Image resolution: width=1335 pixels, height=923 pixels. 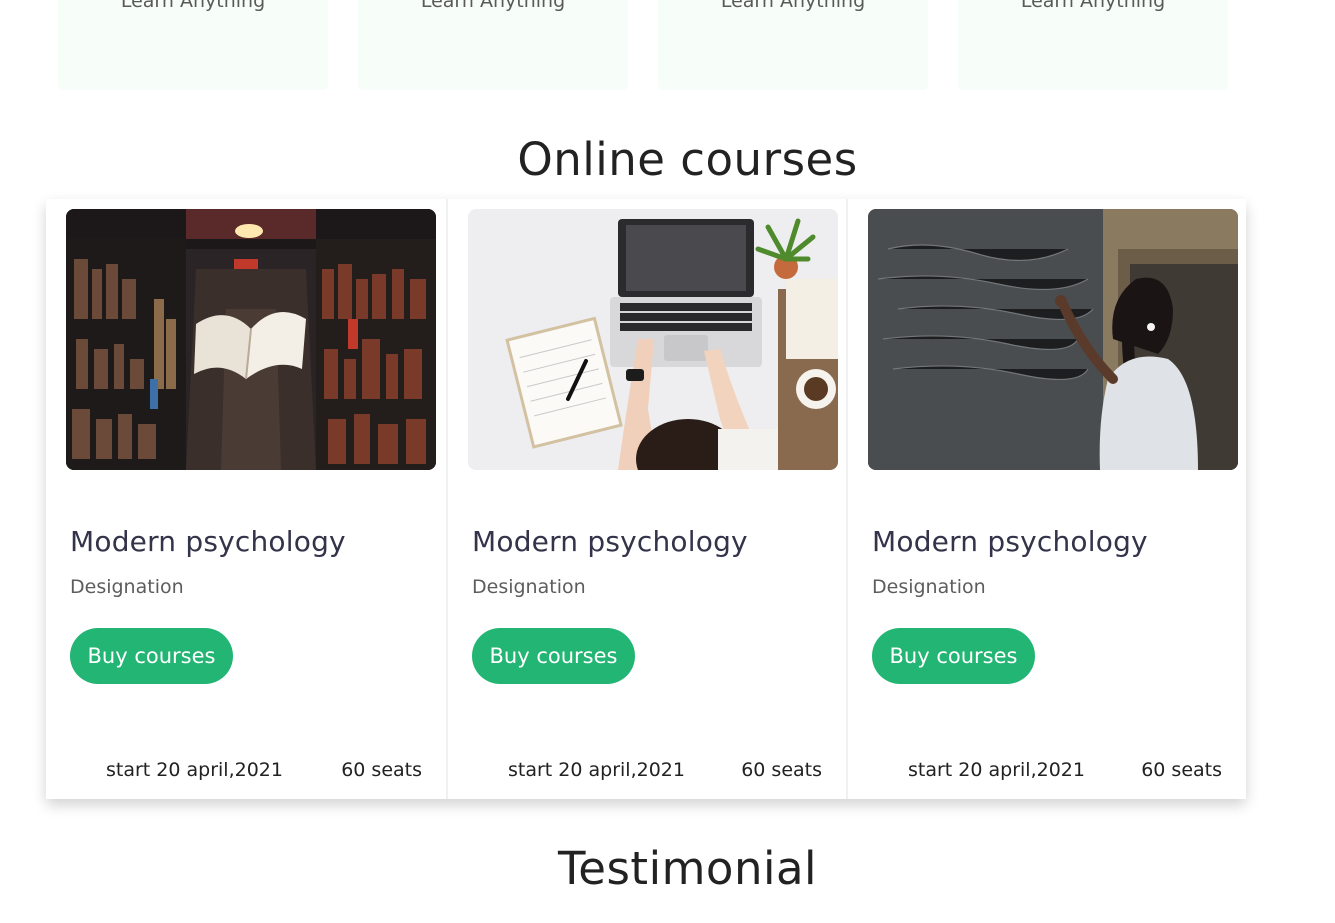 I want to click on online-courses-heading: Online courses, so click(x=687, y=159).